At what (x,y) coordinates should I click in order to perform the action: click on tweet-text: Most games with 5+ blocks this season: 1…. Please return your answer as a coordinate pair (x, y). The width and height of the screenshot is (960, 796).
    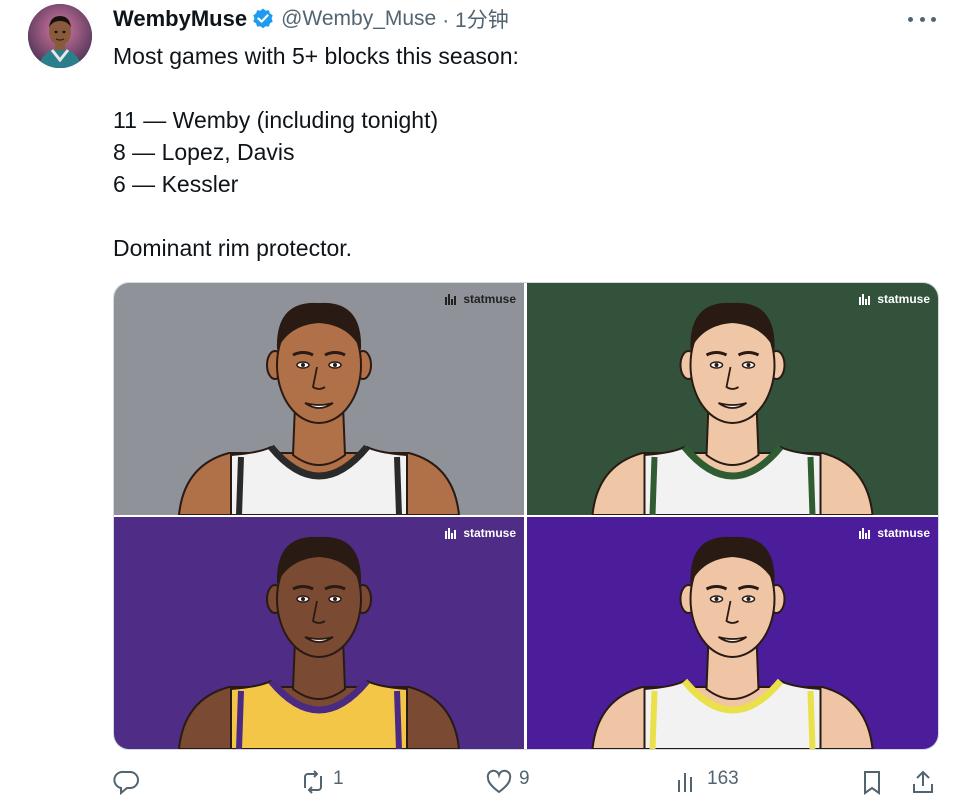
    Looking at the image, I should click on (316, 152).